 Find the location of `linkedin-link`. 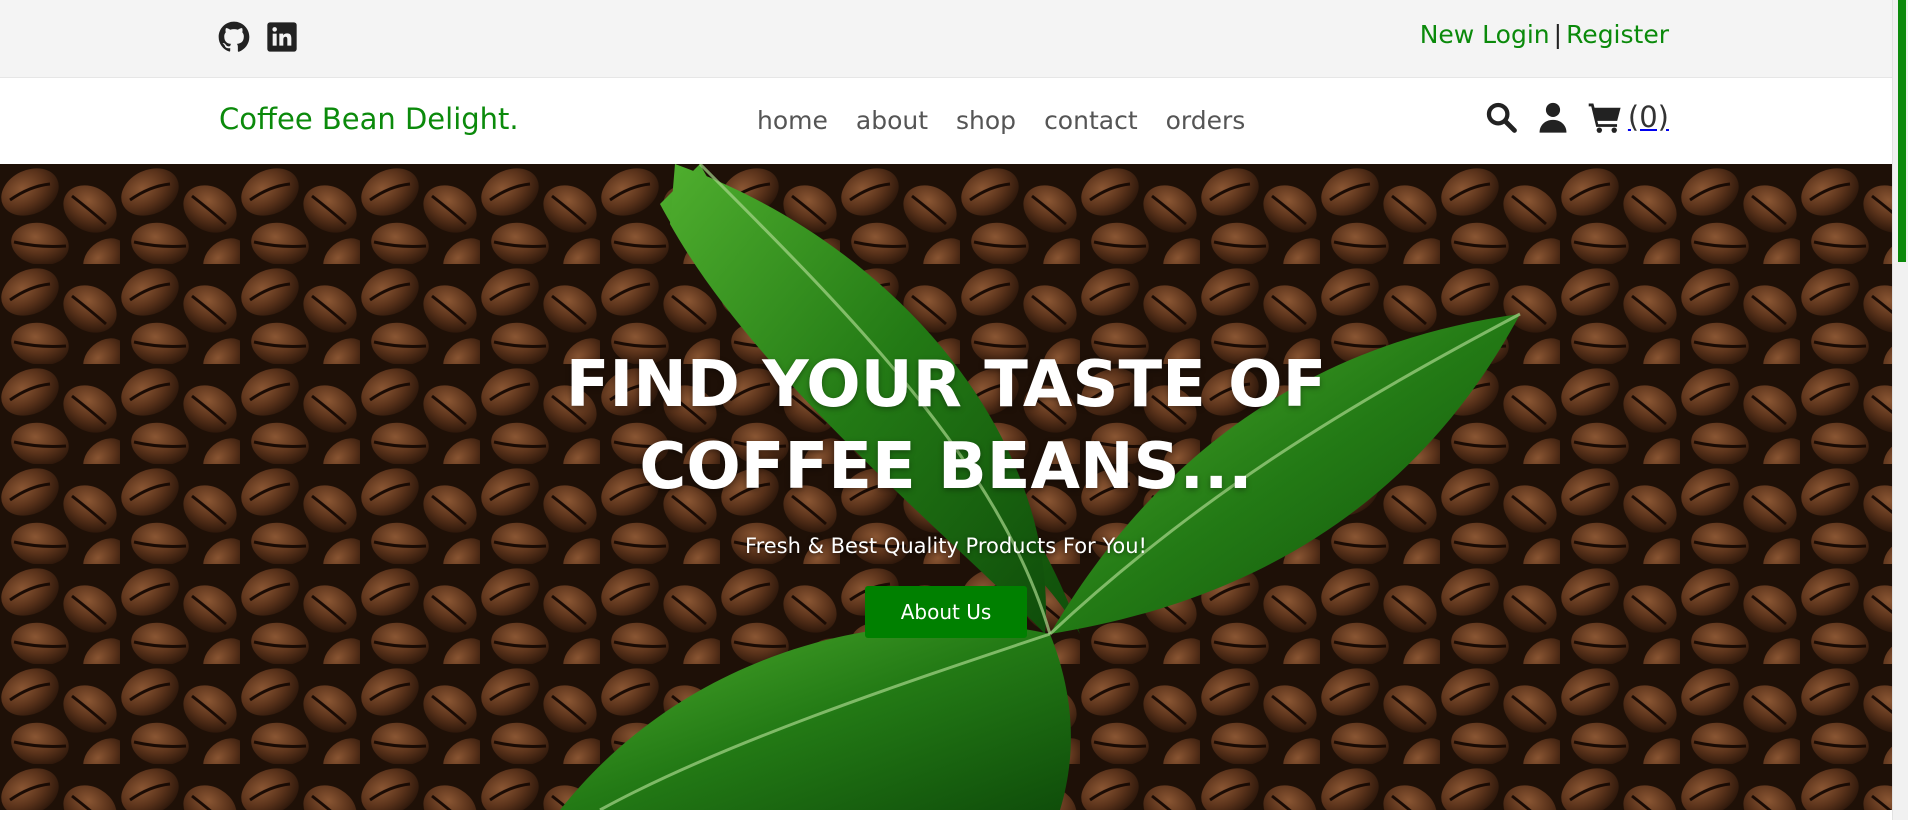

linkedin-link is located at coordinates (282, 37).